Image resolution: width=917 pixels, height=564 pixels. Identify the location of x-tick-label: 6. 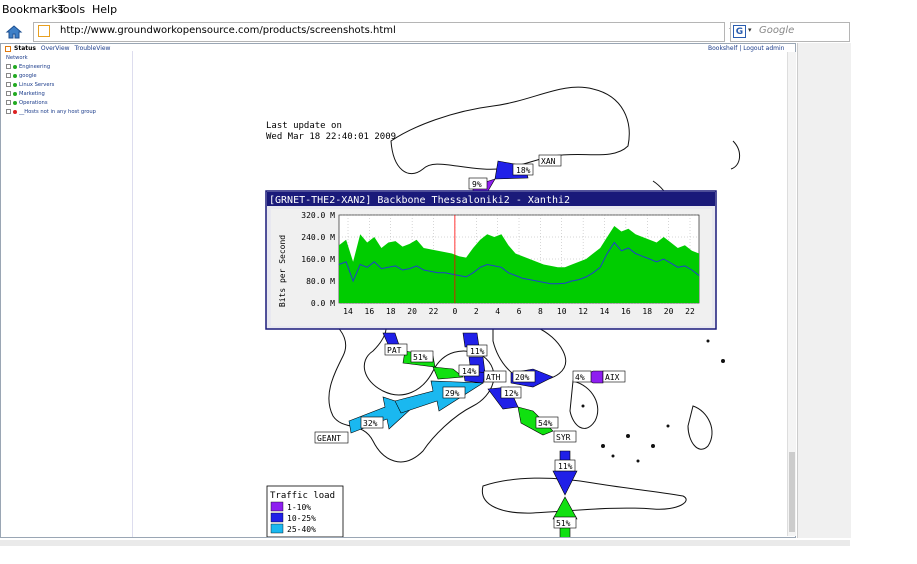
(519, 311).